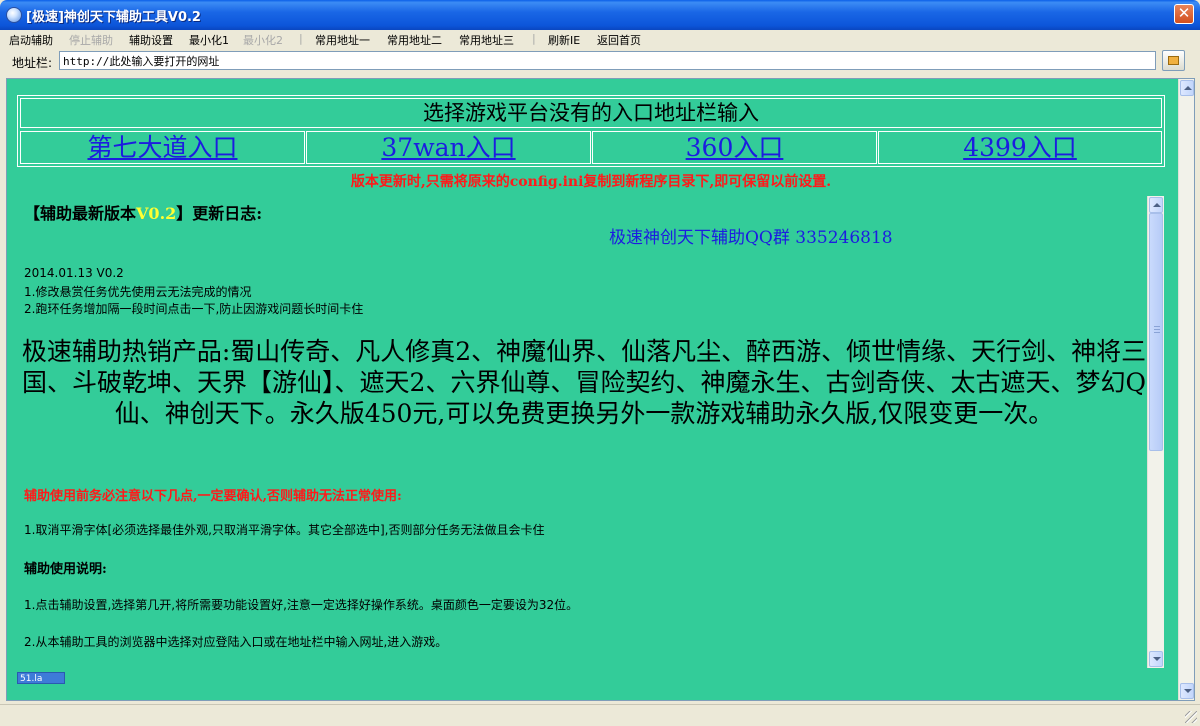 The image size is (1200, 726). What do you see at coordinates (342, 40) in the screenshot?
I see `menu-common-address-1: 常用地址一` at bounding box center [342, 40].